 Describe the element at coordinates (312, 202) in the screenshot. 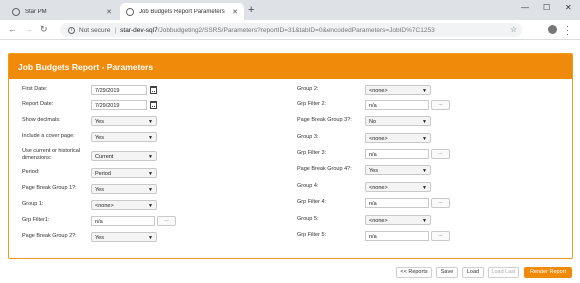

I see `grp-filter-4-label: Grp Filter 4:` at that location.